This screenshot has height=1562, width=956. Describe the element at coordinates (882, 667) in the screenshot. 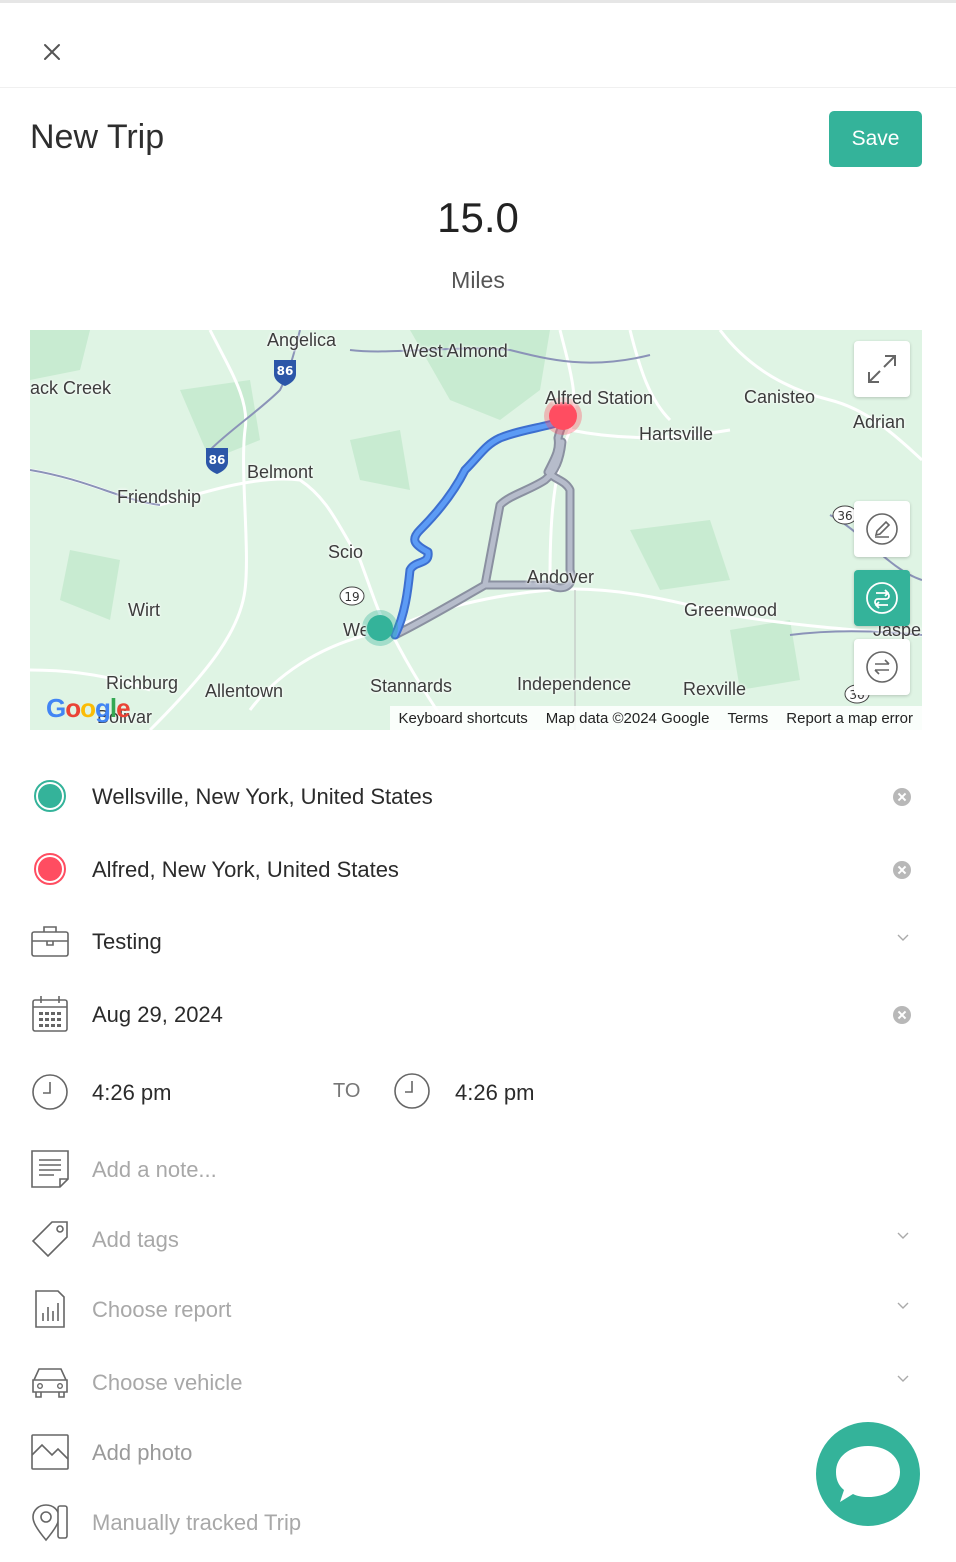

I see `swap-icon` at that location.